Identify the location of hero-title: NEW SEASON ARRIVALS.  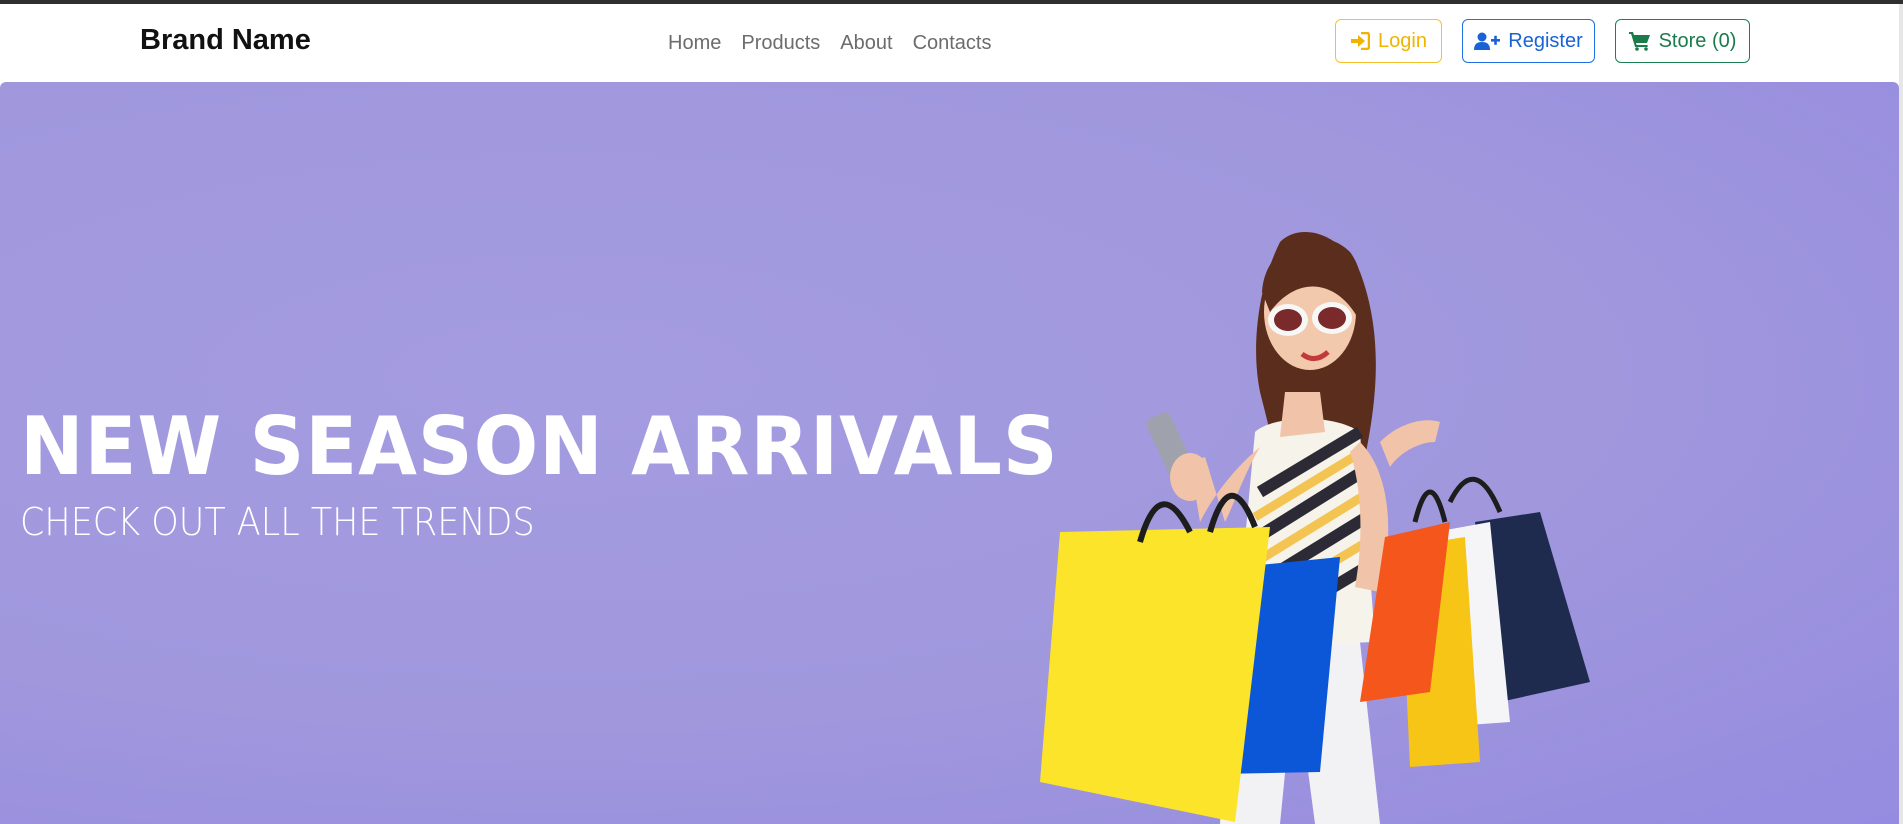
(539, 446).